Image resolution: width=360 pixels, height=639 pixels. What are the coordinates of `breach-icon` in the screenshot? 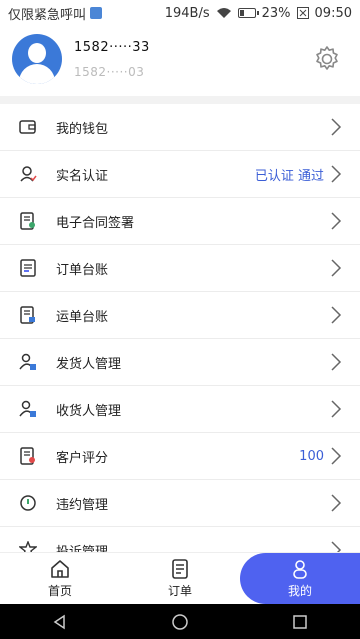 It's located at (28, 503).